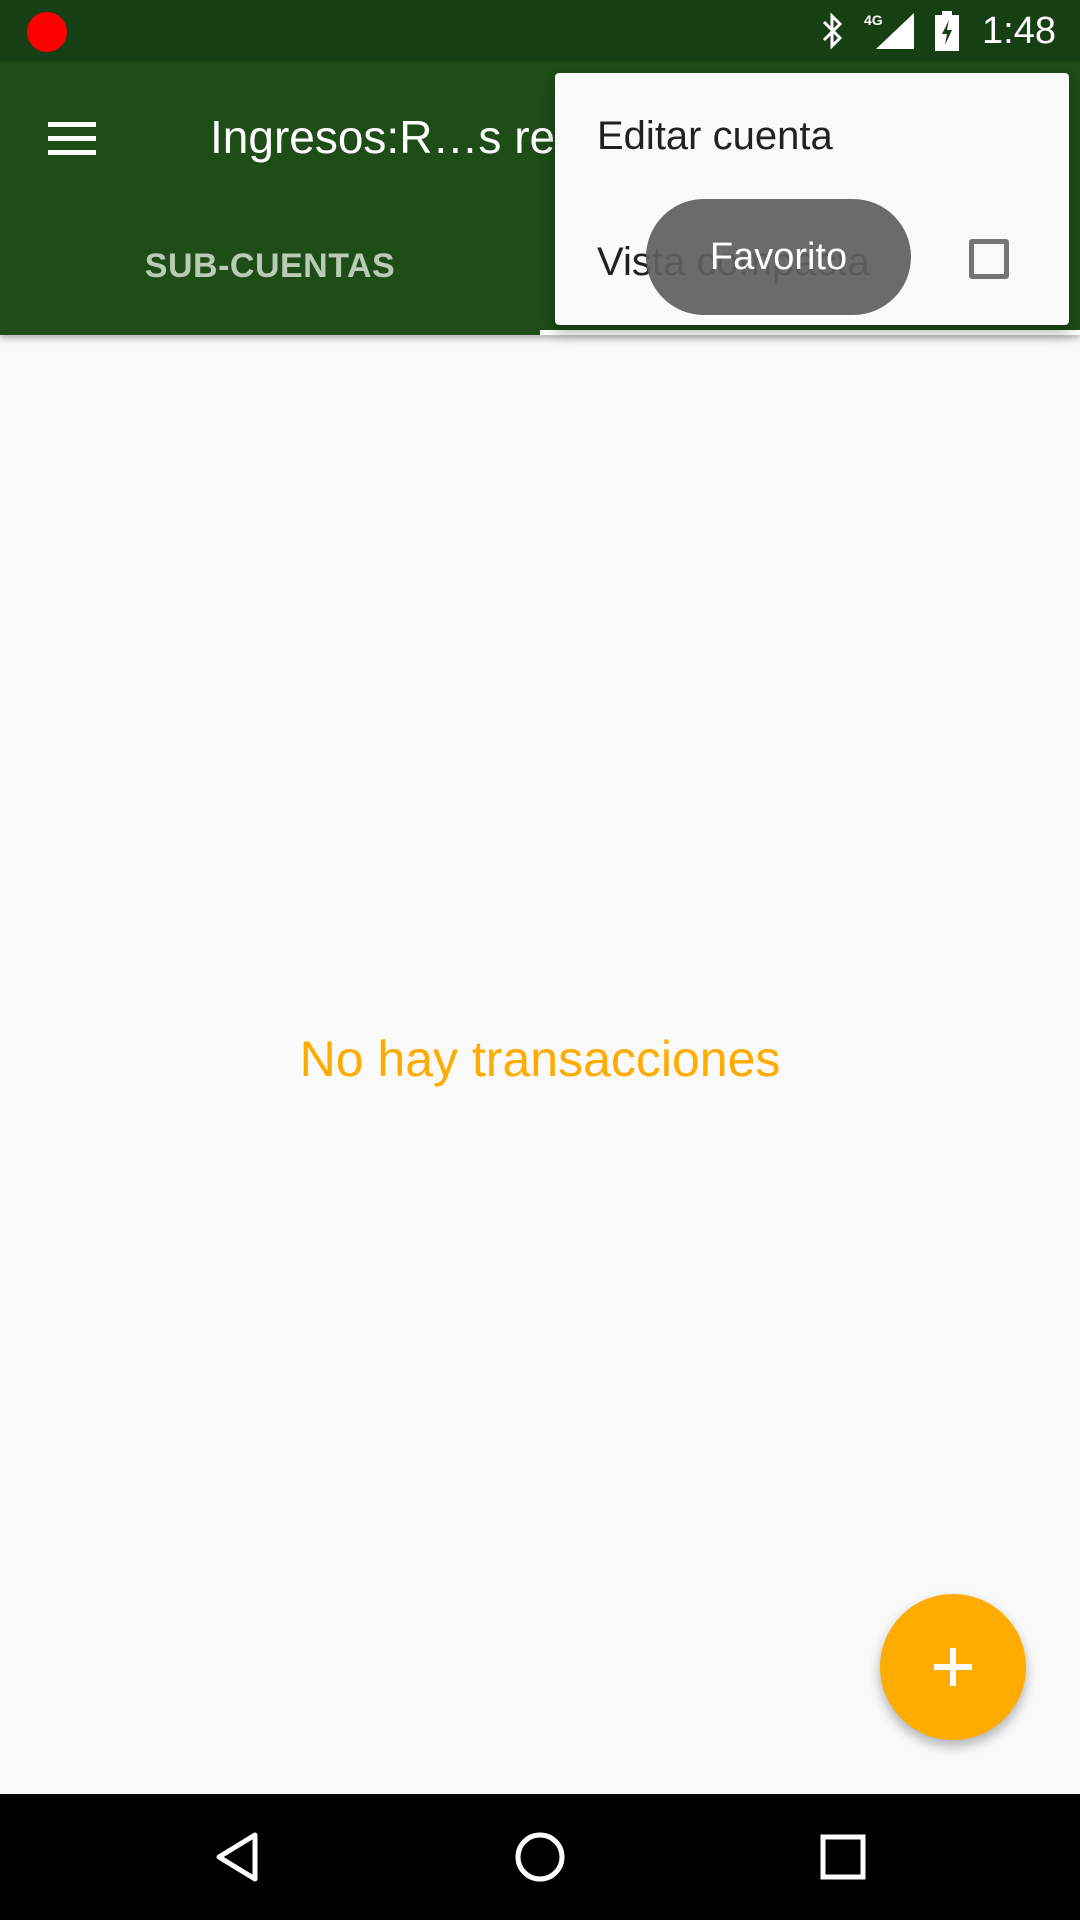 This screenshot has width=1080, height=1920. I want to click on svg-text: 4G, so click(873, 20).